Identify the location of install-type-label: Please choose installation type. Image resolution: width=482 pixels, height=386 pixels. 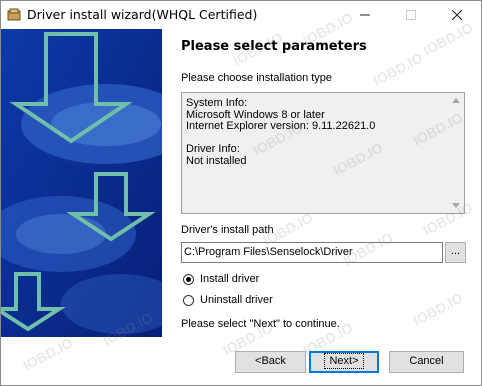
(257, 78).